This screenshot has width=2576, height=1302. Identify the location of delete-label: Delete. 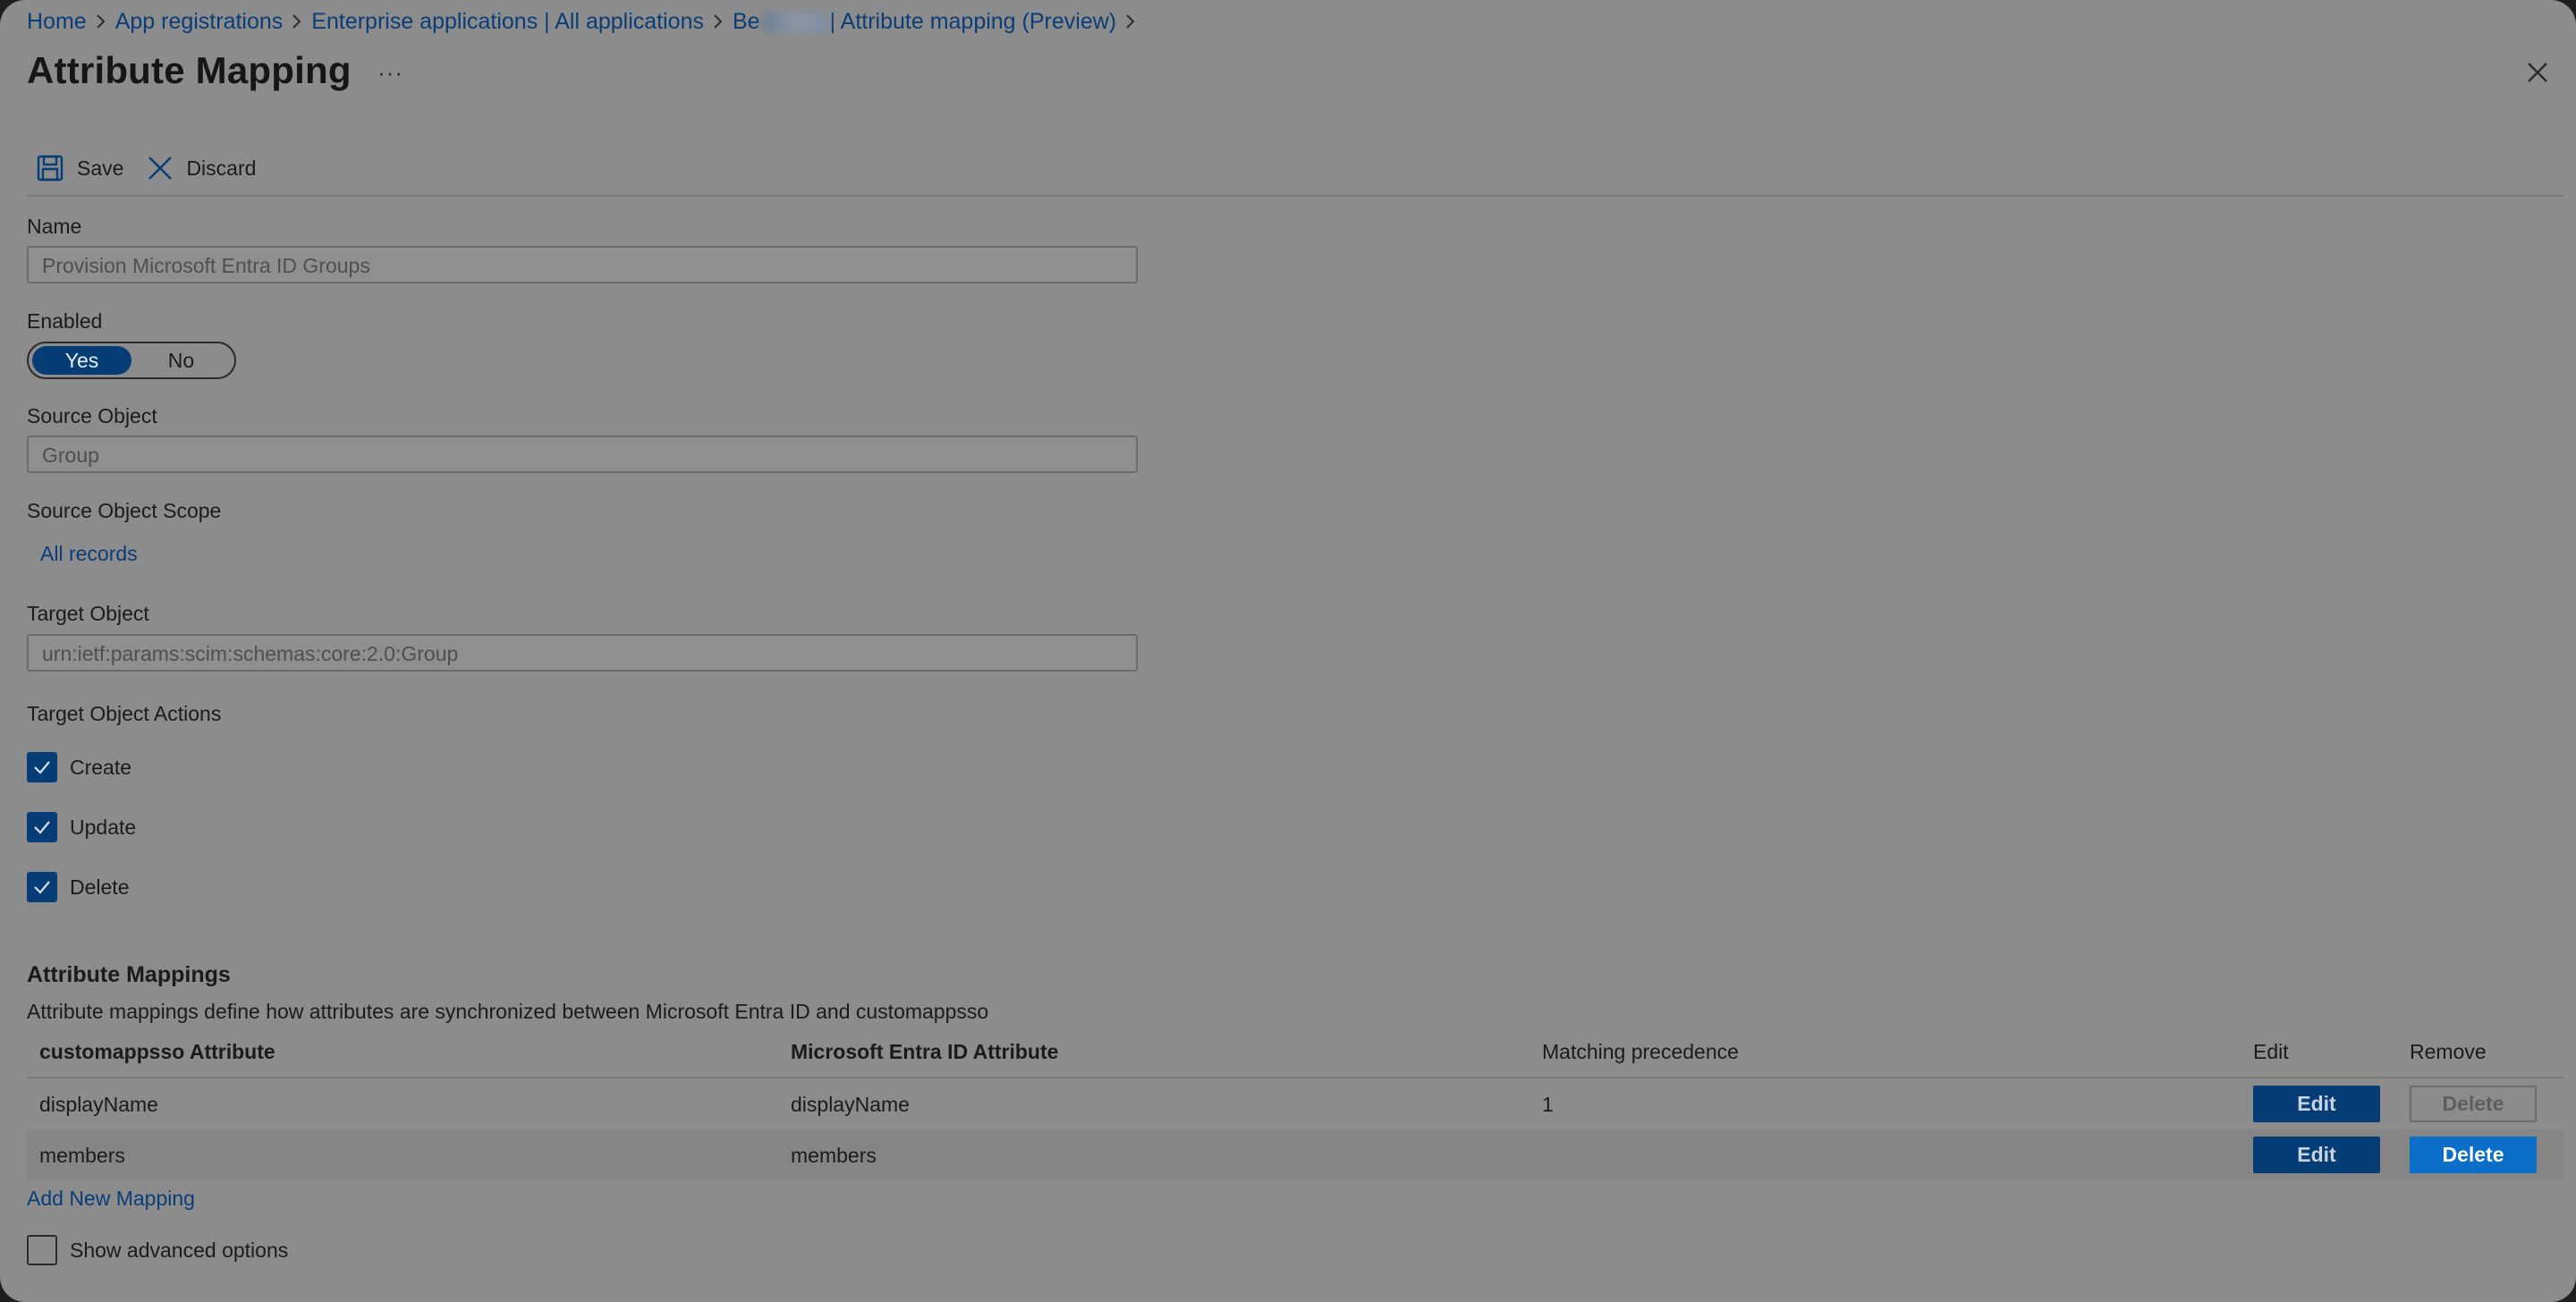
(100, 887).